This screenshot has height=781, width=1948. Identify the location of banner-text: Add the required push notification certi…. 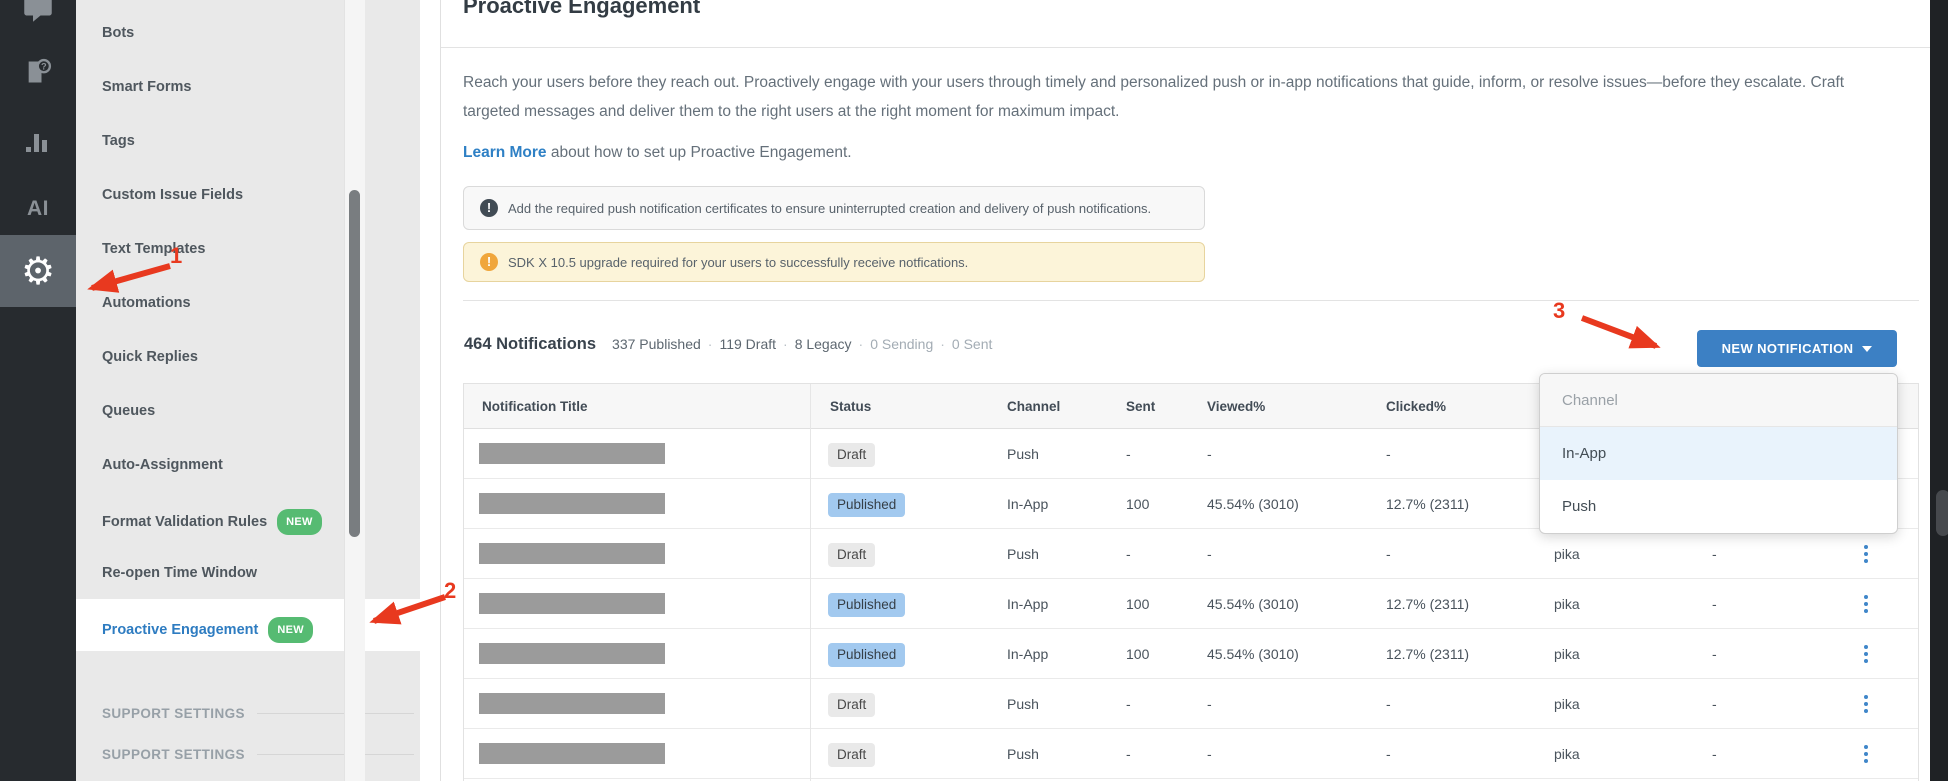
(830, 208).